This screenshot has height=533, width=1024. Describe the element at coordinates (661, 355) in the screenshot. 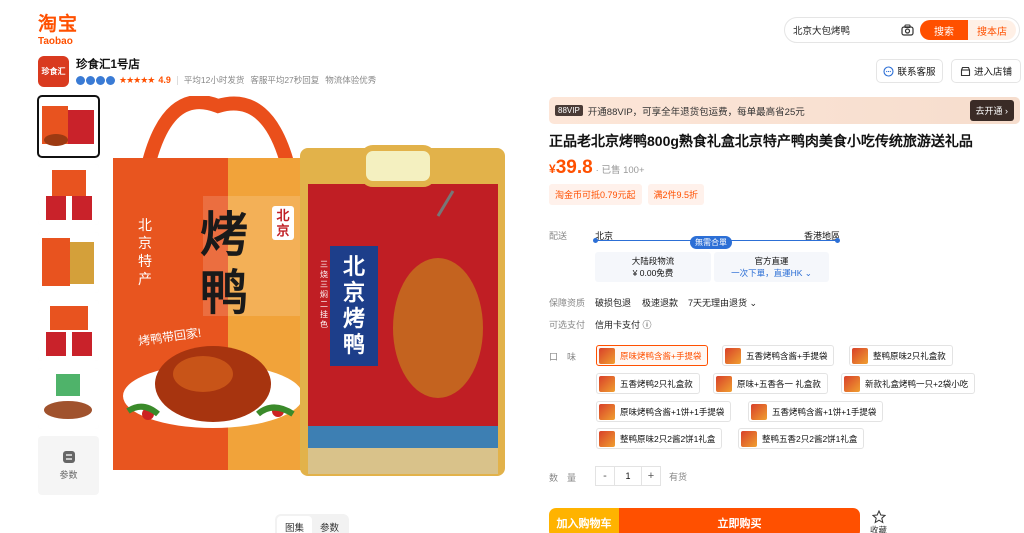

I see `flavor-option-label: 原味烤鸭含酱+手提袋` at that location.